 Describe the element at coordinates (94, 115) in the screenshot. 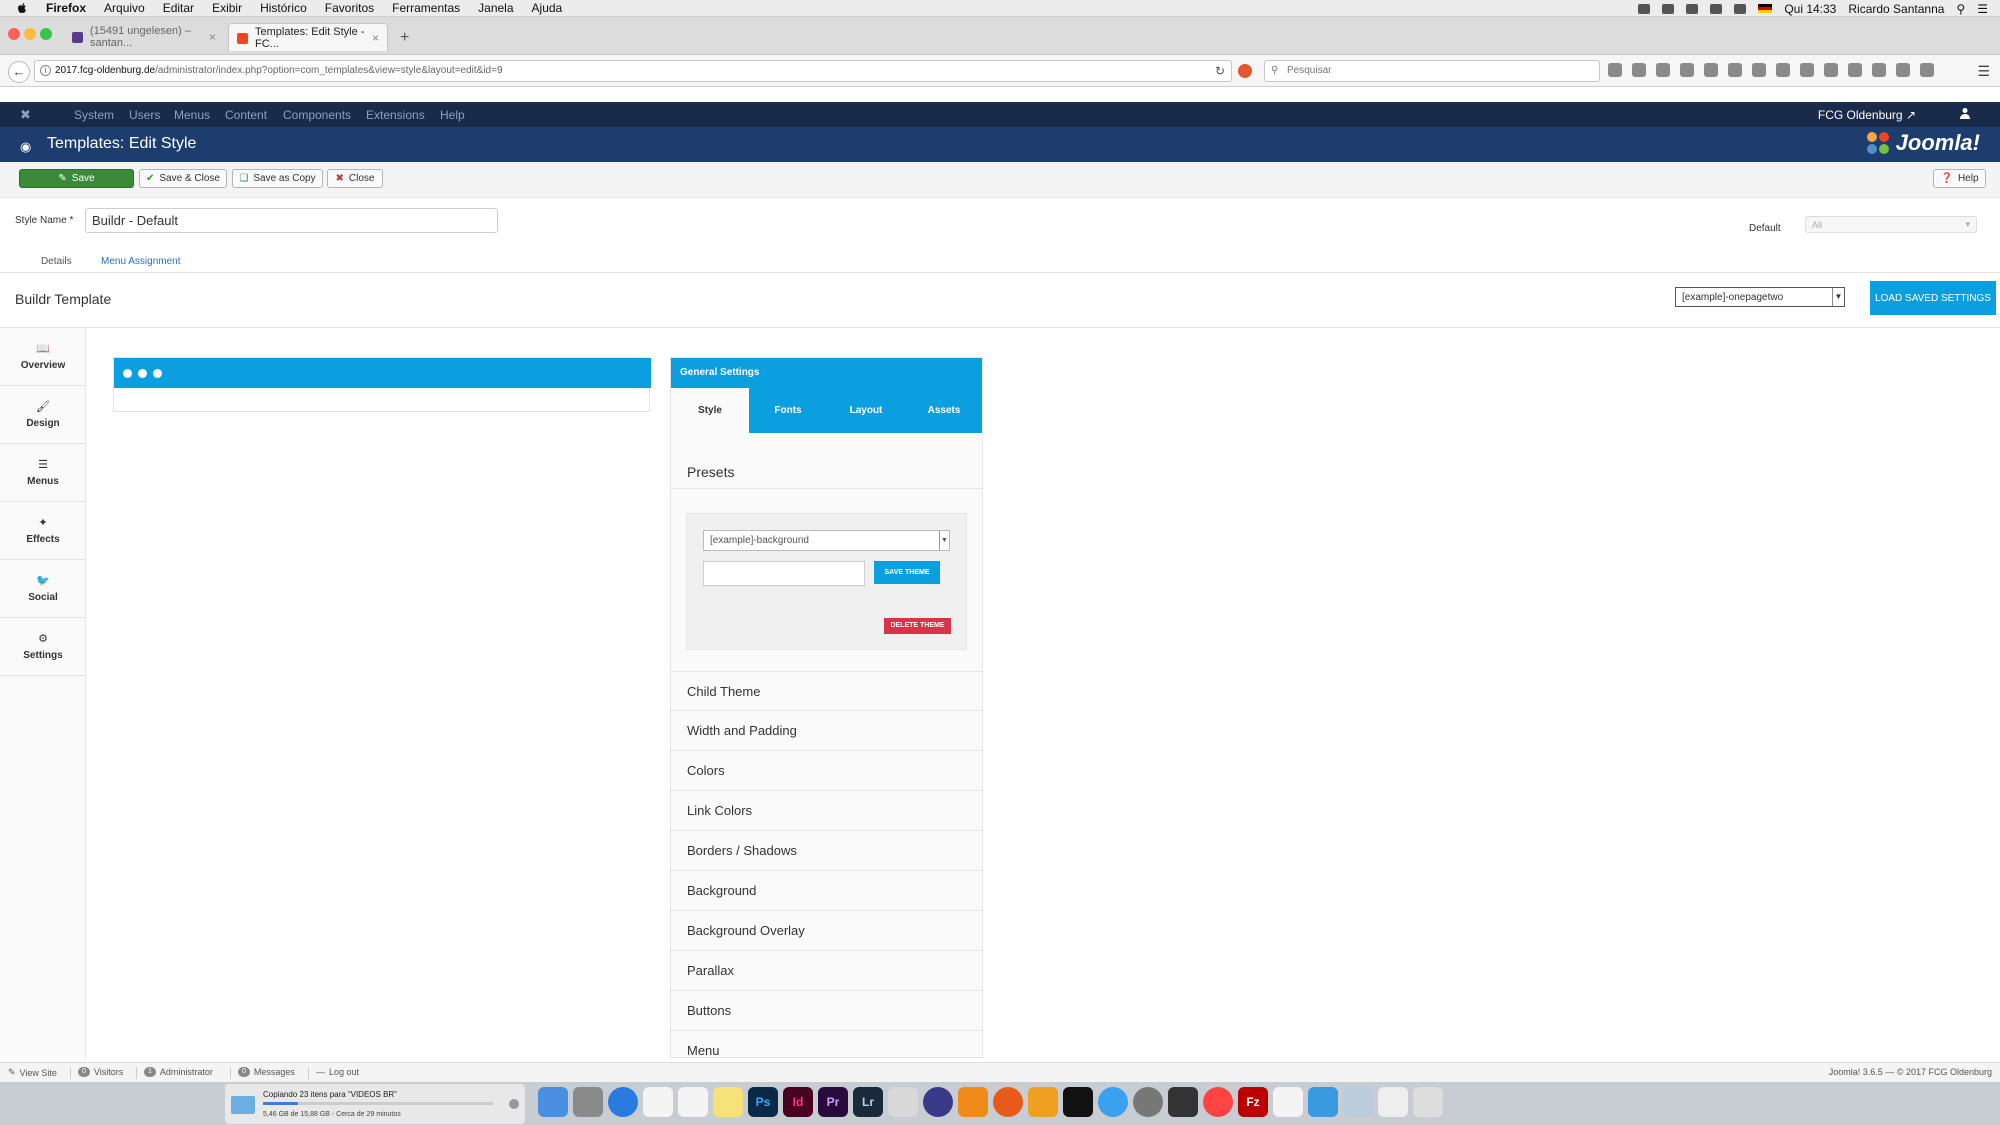

I see `nav-system: System` at that location.